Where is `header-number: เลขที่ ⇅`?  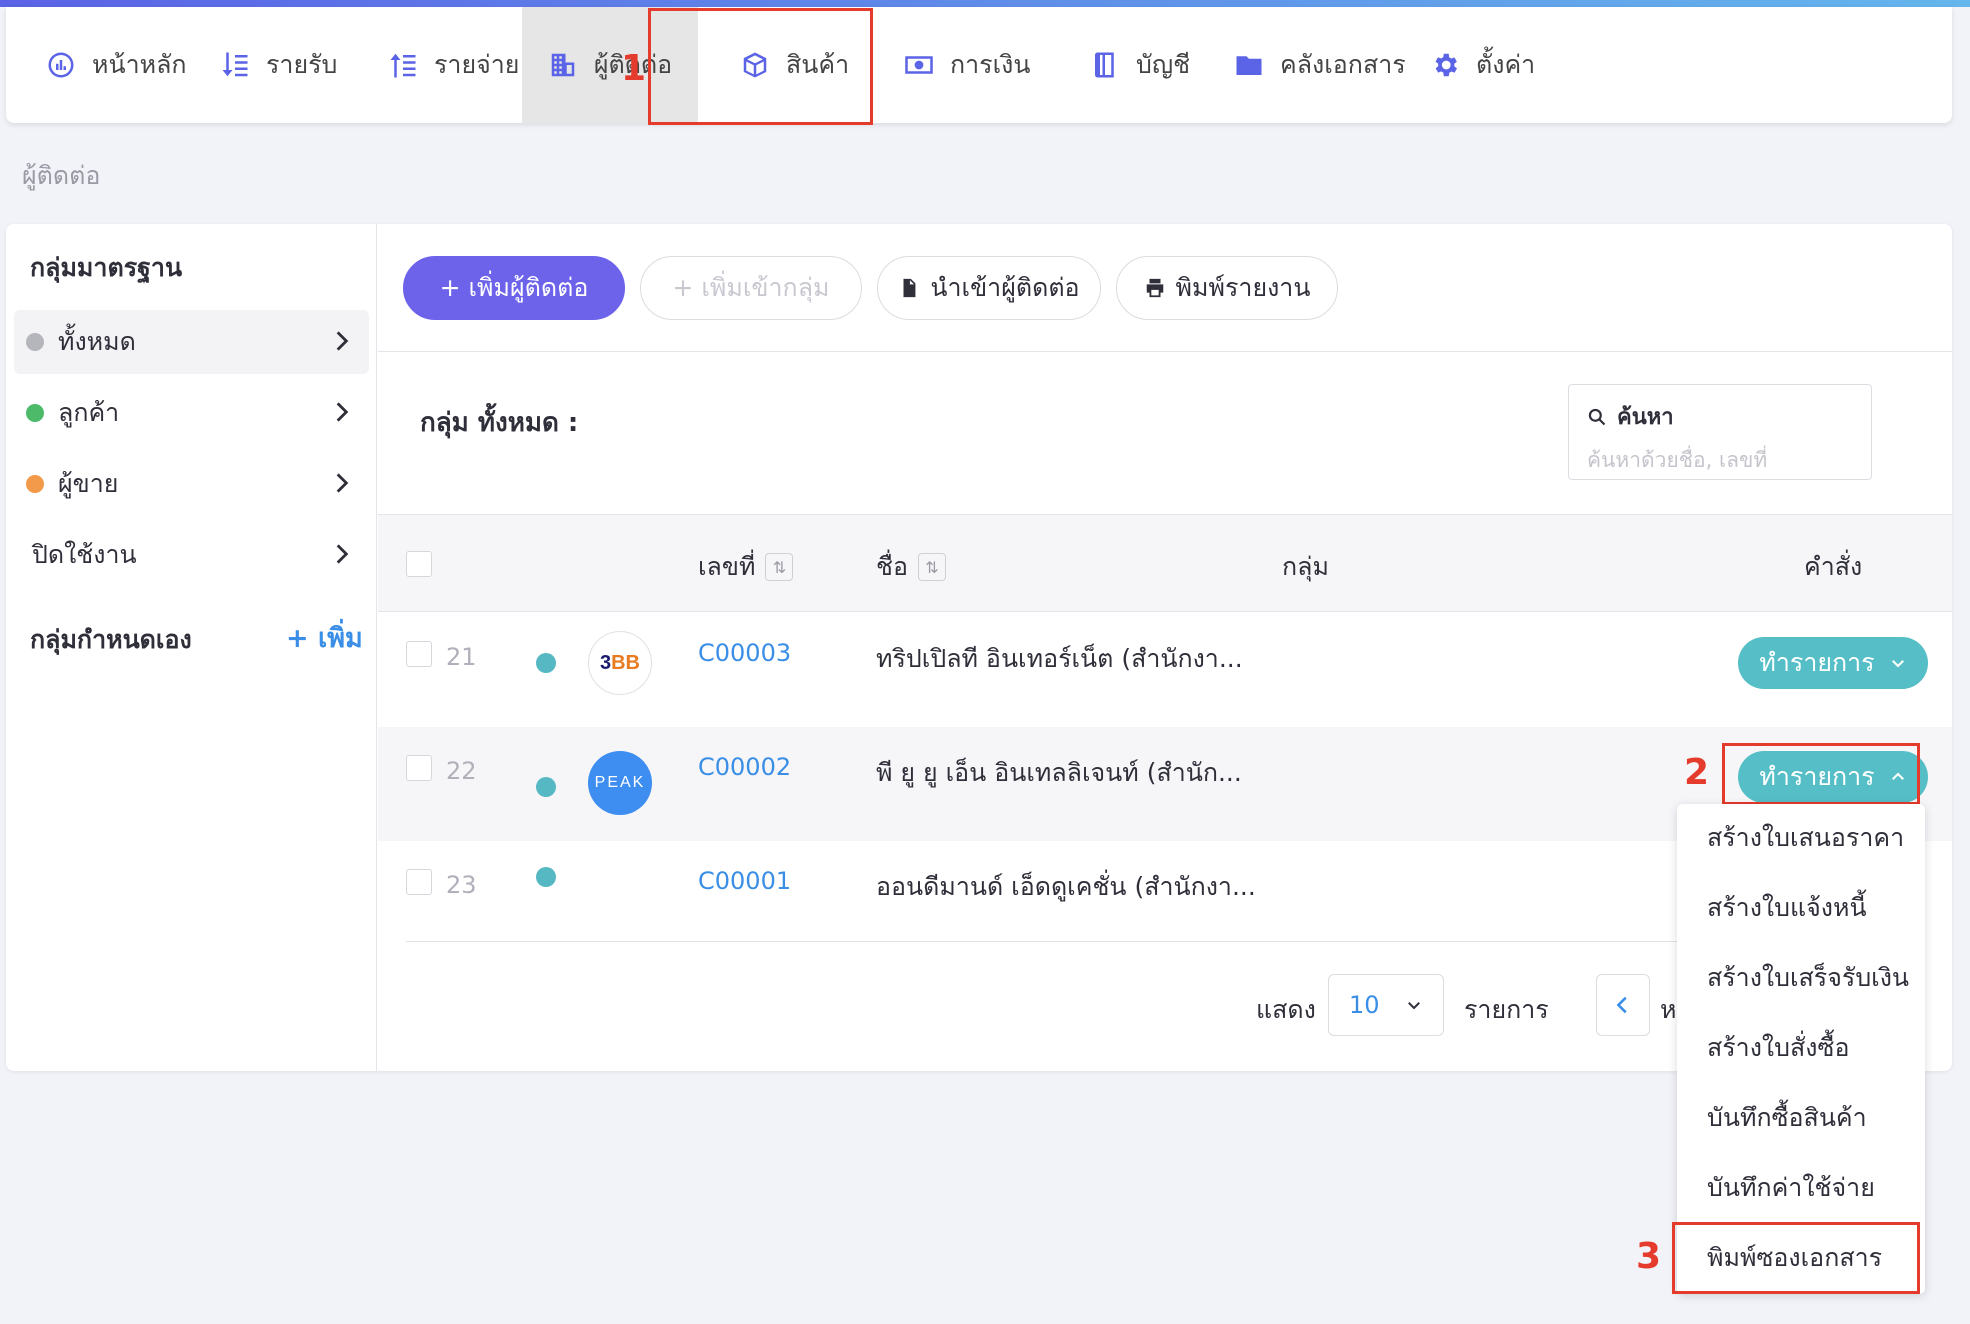
header-number: เลขที่ ⇅ is located at coordinates (746, 567).